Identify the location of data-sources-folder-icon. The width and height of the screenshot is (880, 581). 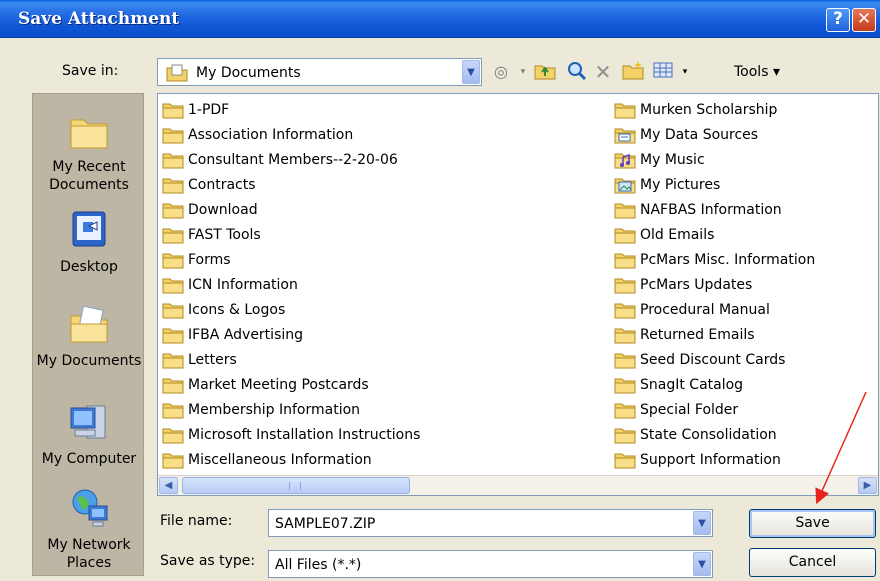
(625, 136).